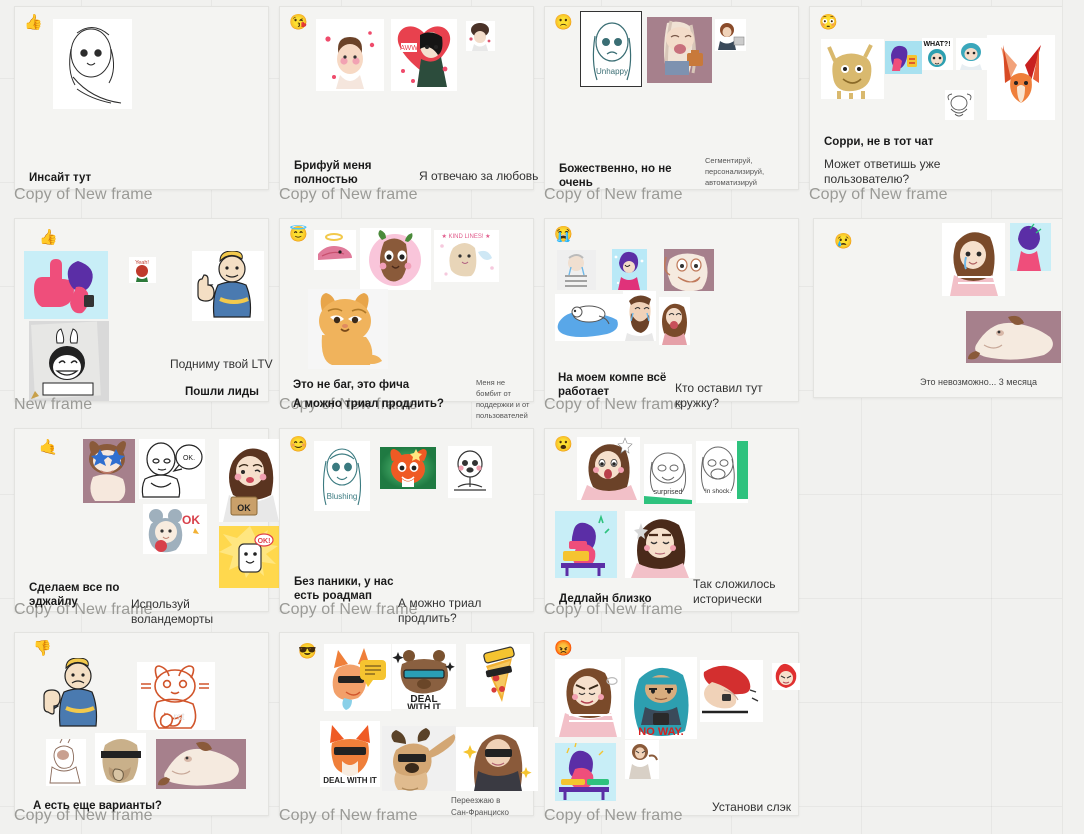  What do you see at coordinates (498, 675) in the screenshot?
I see `sticker-pizza-sunglasses` at bounding box center [498, 675].